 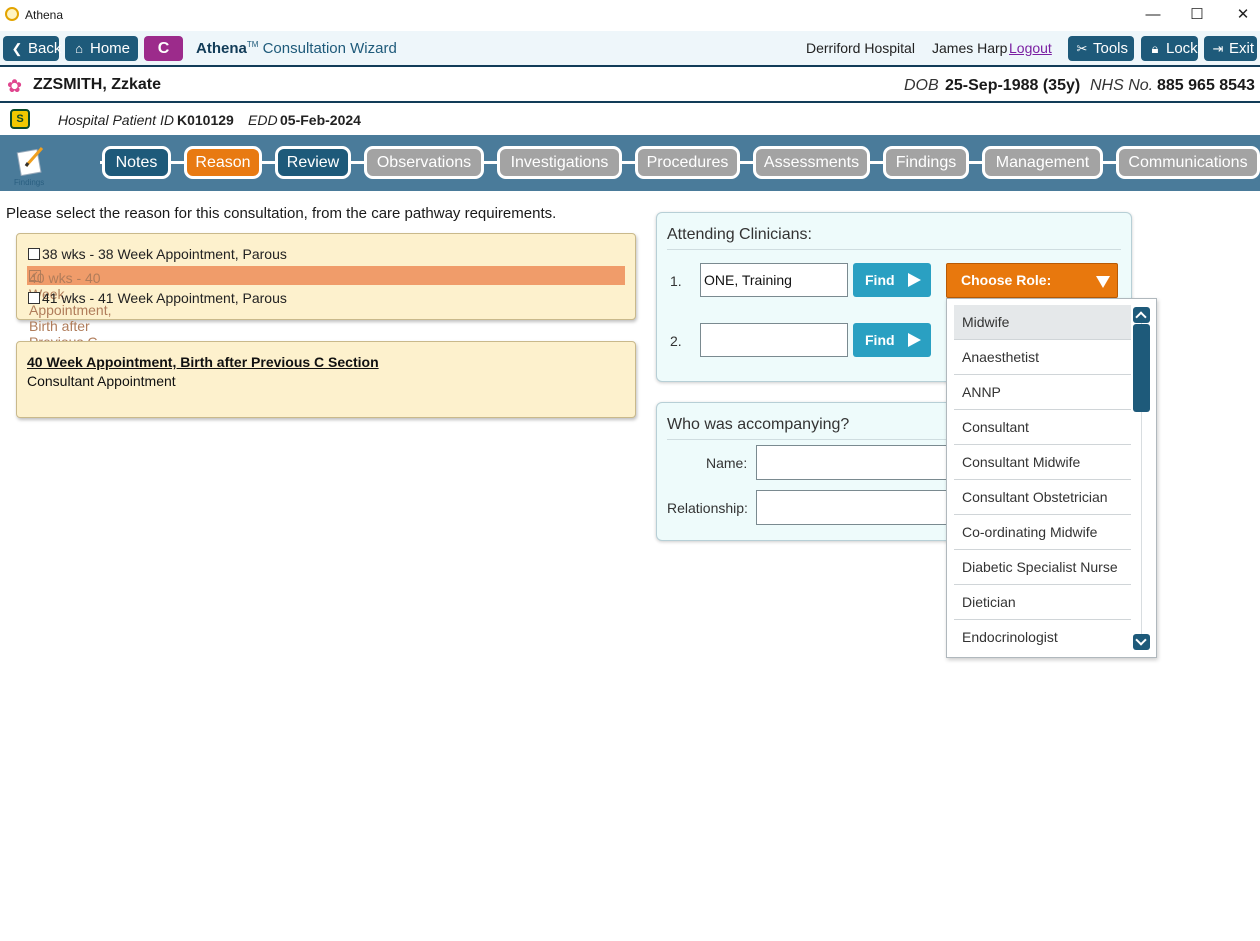 I want to click on back-button: ❮ Back, so click(x=32, y=48).